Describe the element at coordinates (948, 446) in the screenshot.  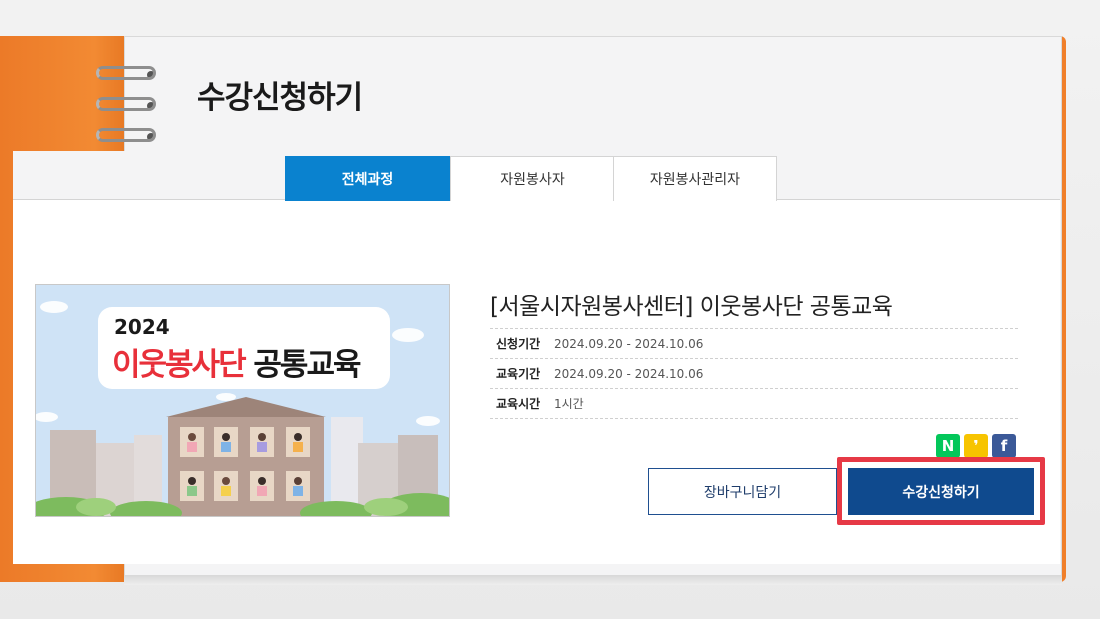
I see `naver-share-icon: N` at that location.